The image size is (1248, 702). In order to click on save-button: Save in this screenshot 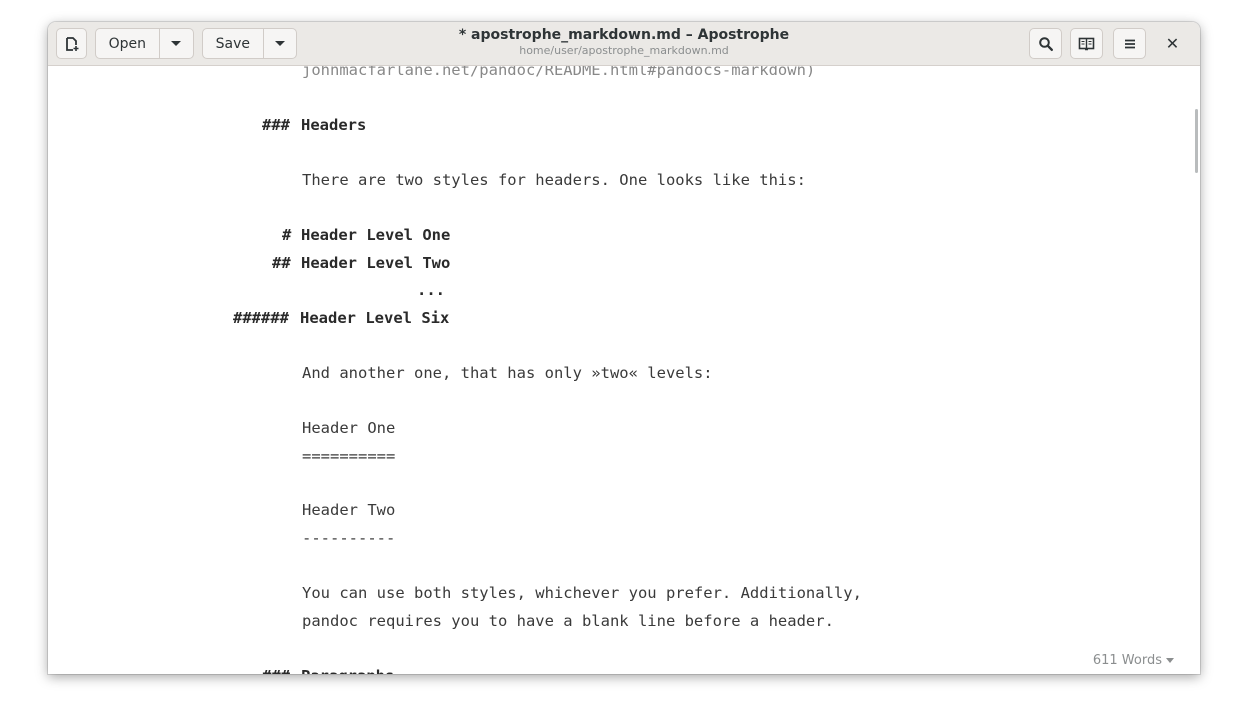, I will do `click(233, 43)`.